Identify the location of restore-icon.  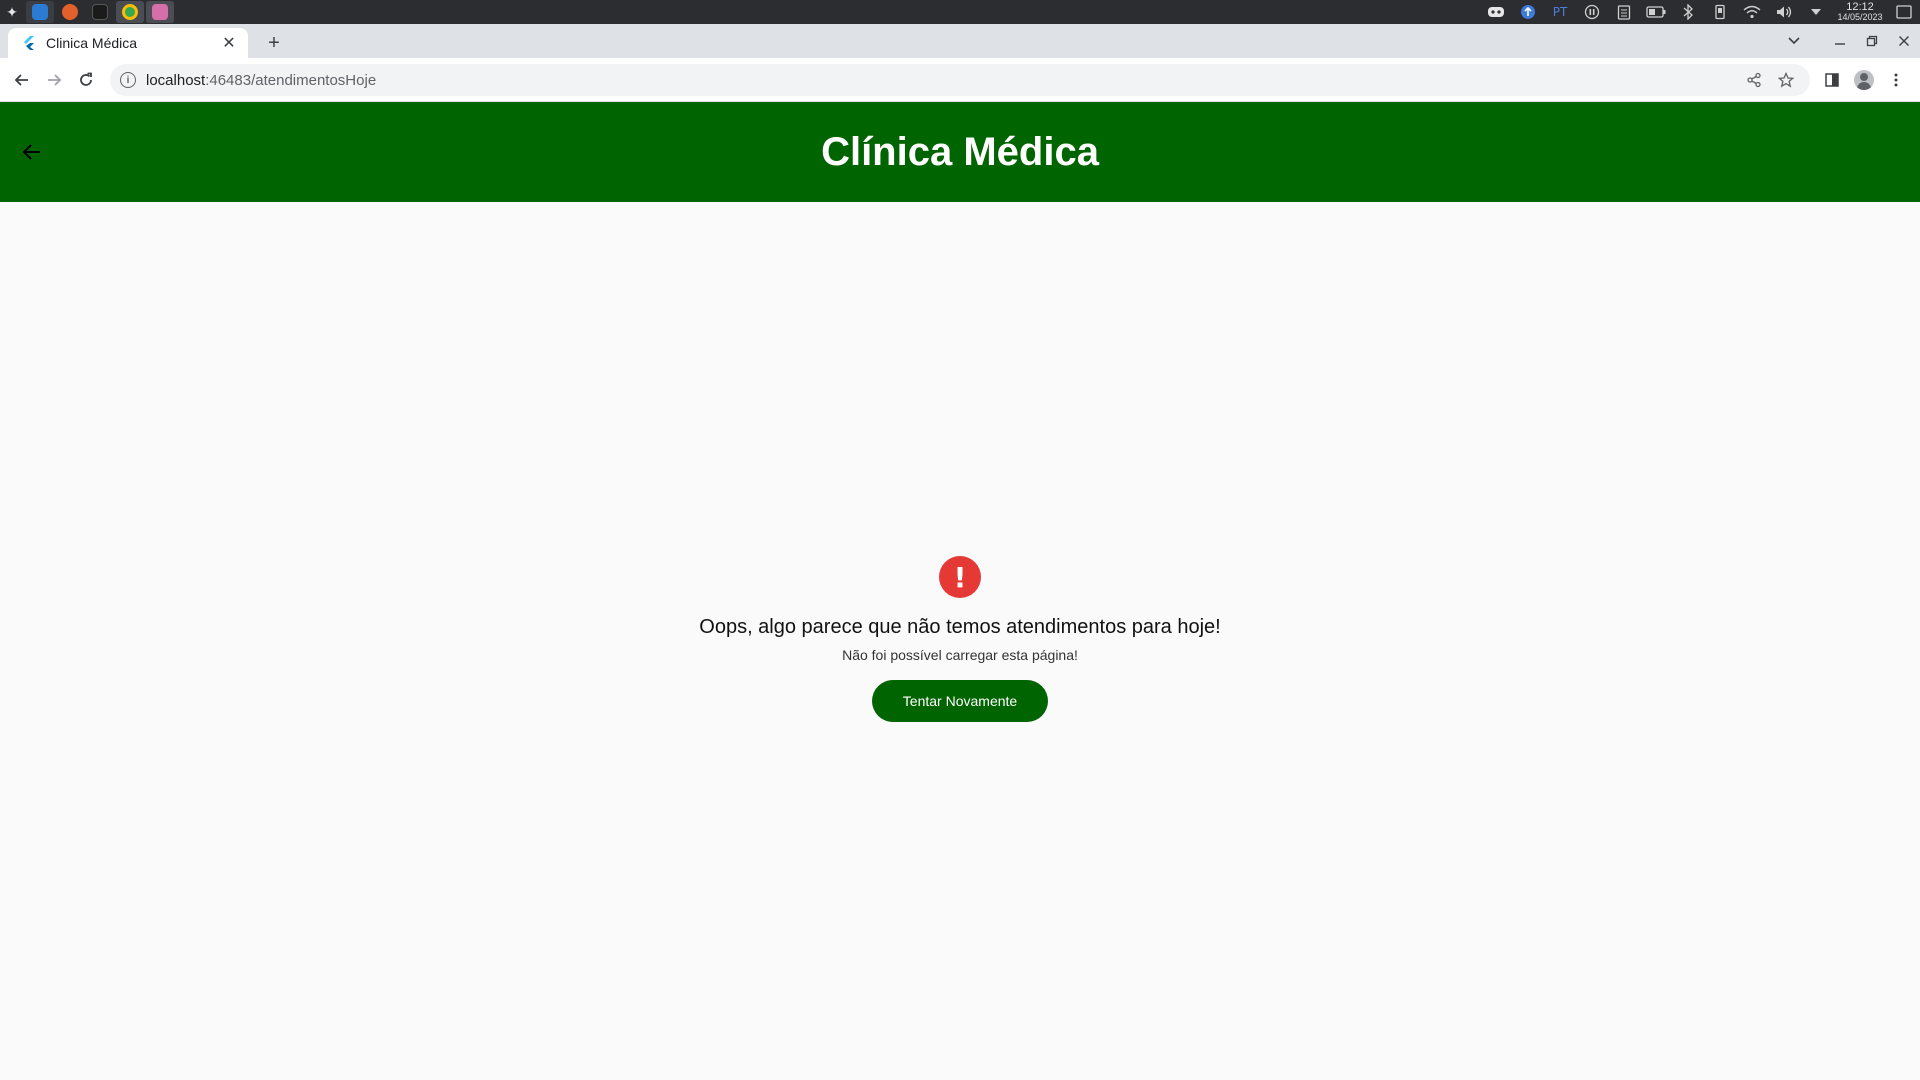
(1872, 41).